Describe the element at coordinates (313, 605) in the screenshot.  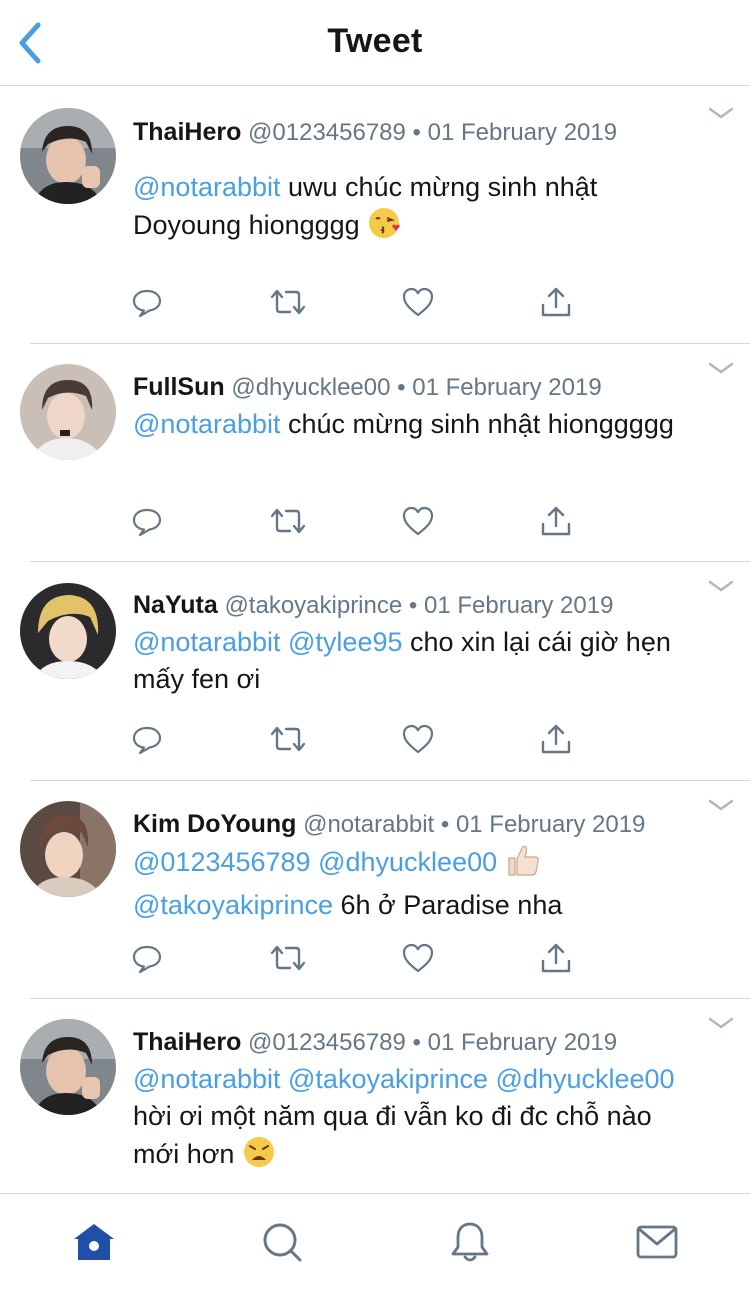
I see `author-handle: @takoyakiprince` at that location.